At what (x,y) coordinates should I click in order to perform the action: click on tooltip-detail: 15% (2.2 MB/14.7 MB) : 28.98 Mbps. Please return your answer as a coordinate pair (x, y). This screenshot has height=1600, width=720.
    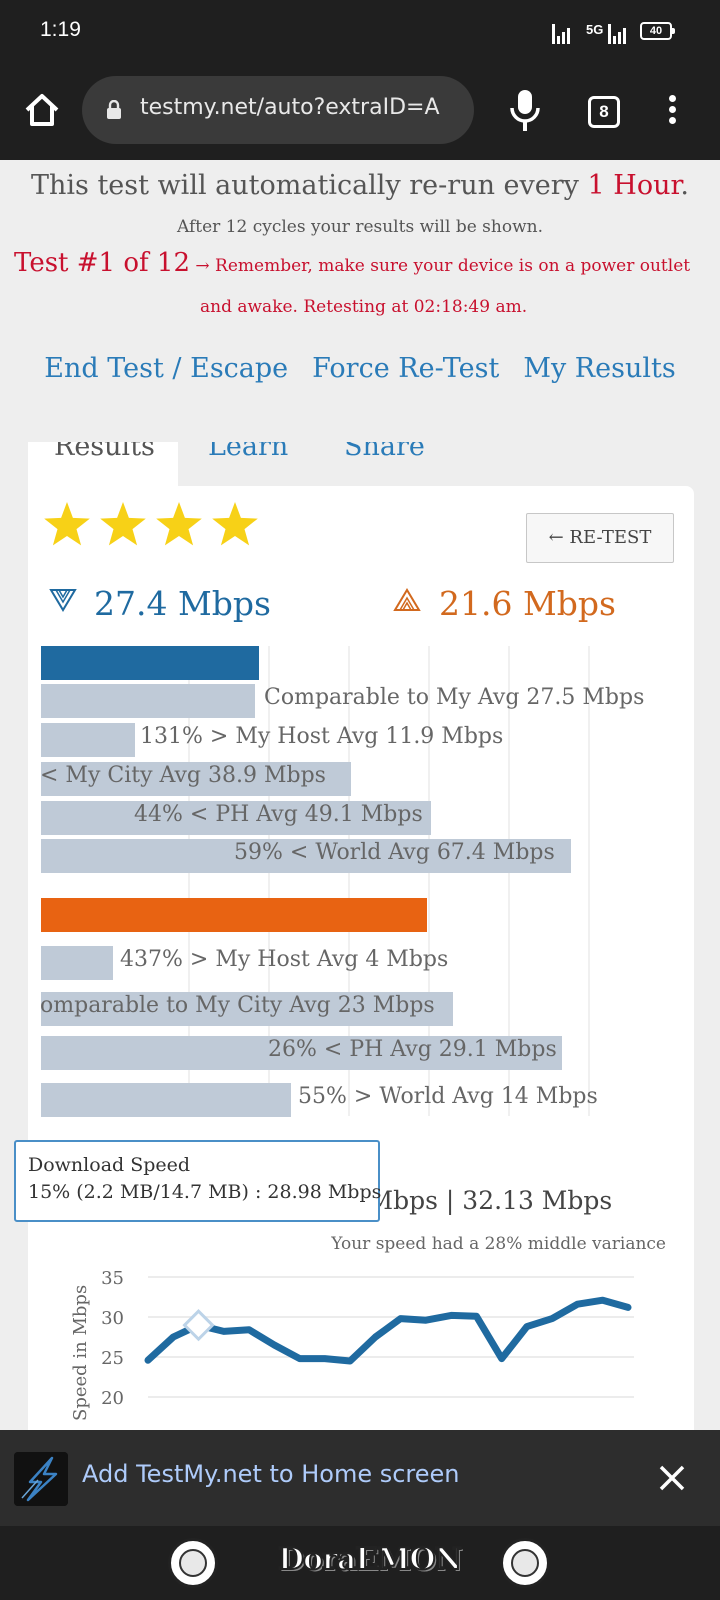
    Looking at the image, I should click on (205, 1192).